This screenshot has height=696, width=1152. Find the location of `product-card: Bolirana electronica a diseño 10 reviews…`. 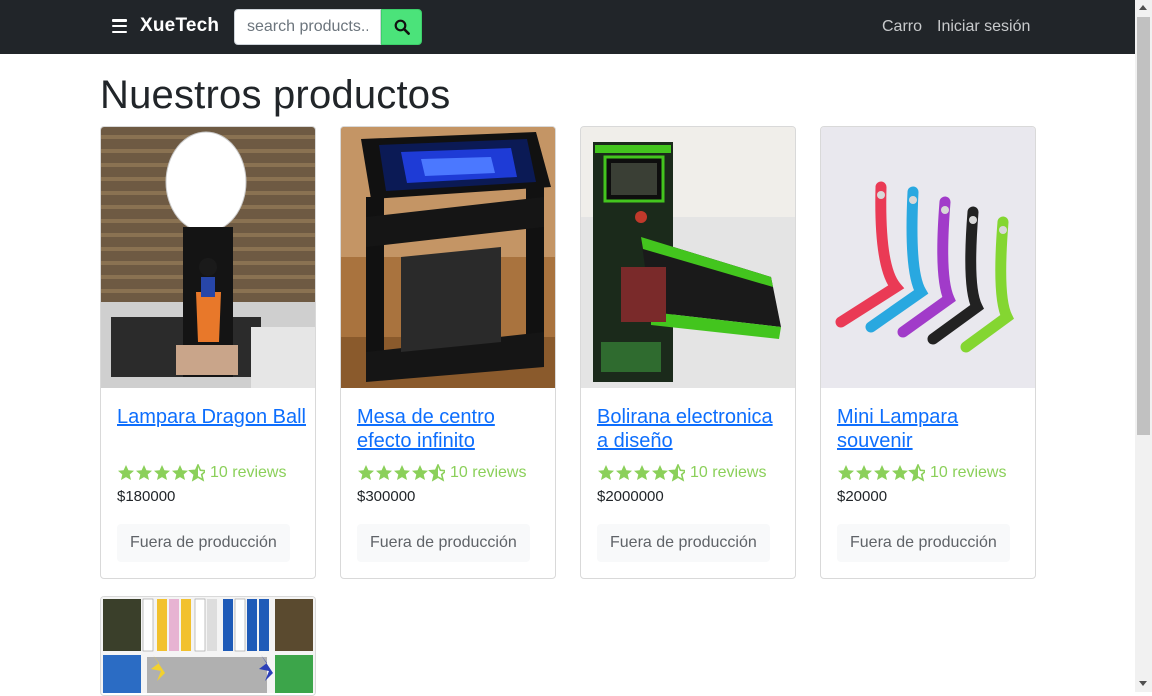

product-card: Bolirana electronica a diseño 10 reviews… is located at coordinates (688, 352).